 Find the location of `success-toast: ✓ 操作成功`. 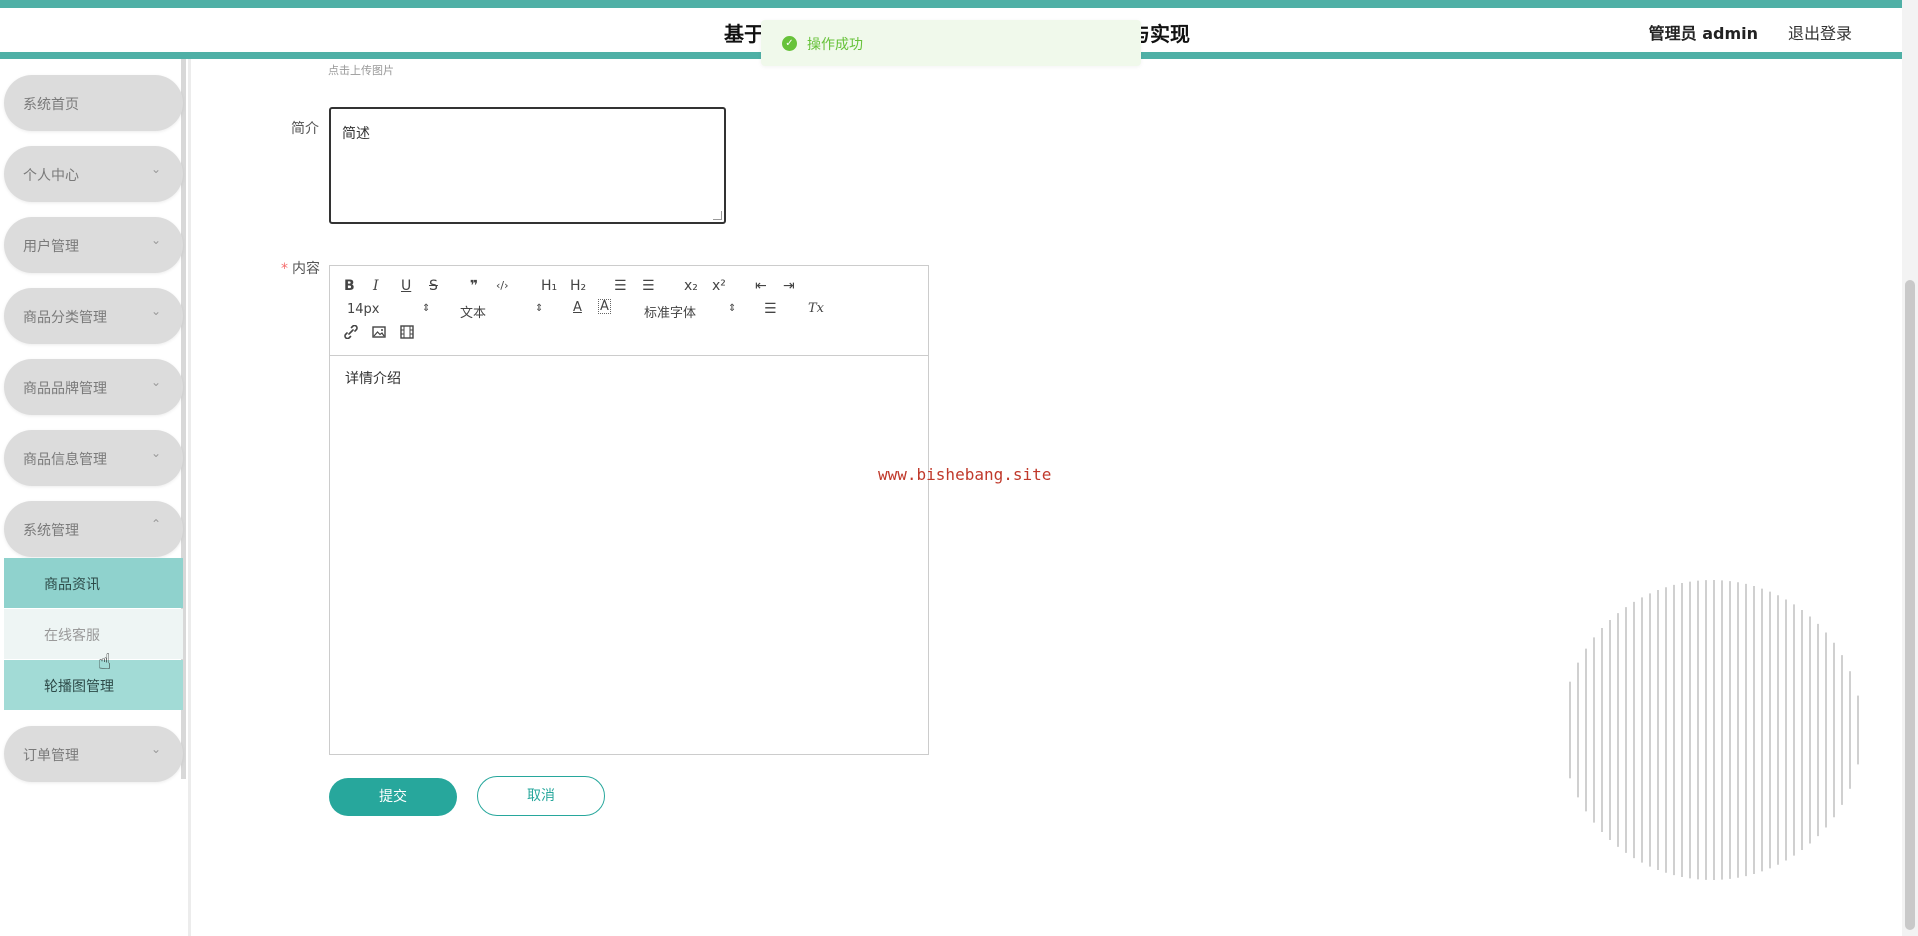

success-toast: ✓ 操作成功 is located at coordinates (951, 43).